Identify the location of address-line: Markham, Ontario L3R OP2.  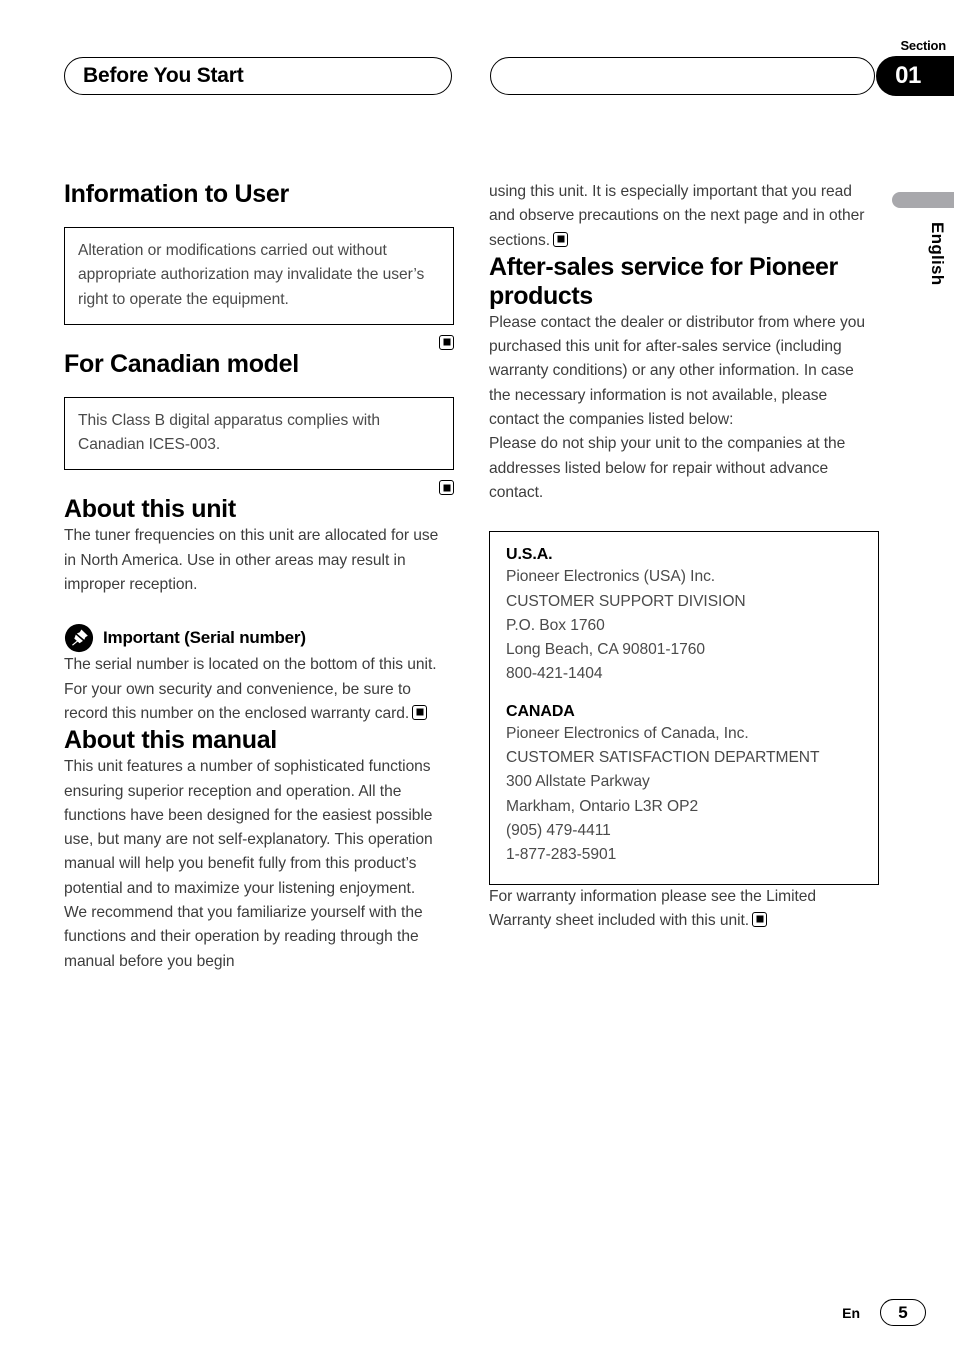
(602, 806).